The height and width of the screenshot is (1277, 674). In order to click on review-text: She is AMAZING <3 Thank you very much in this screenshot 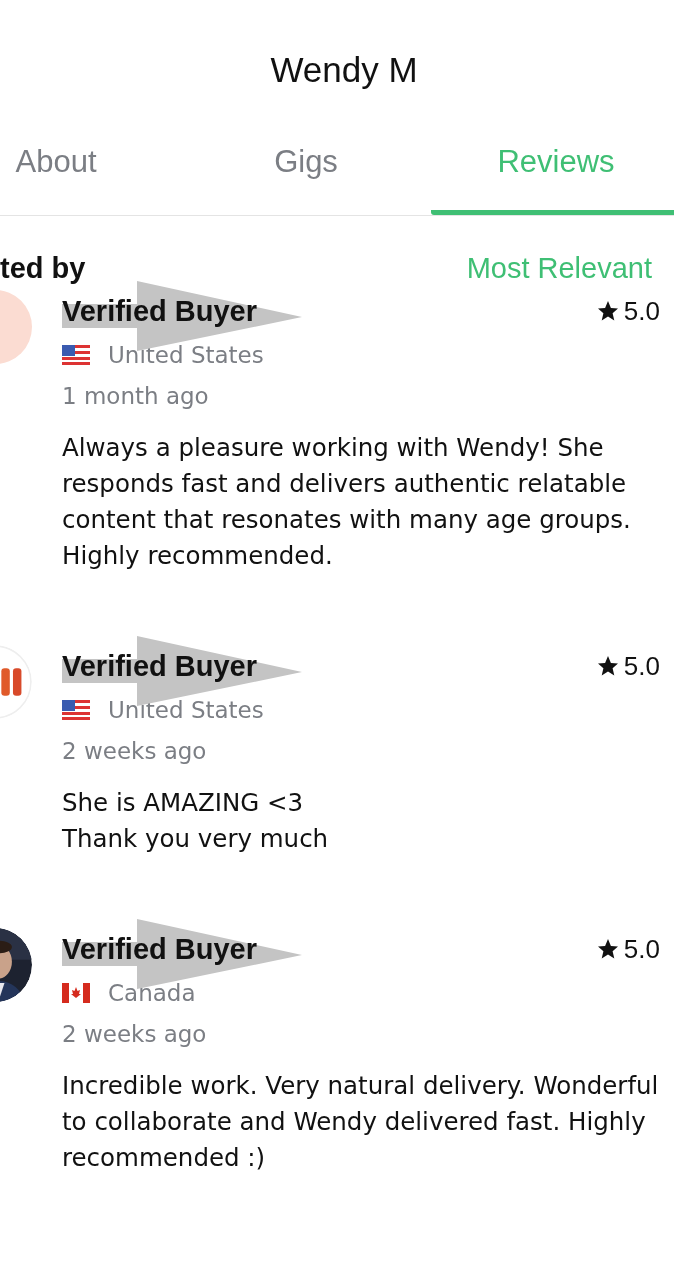, I will do `click(196, 821)`.